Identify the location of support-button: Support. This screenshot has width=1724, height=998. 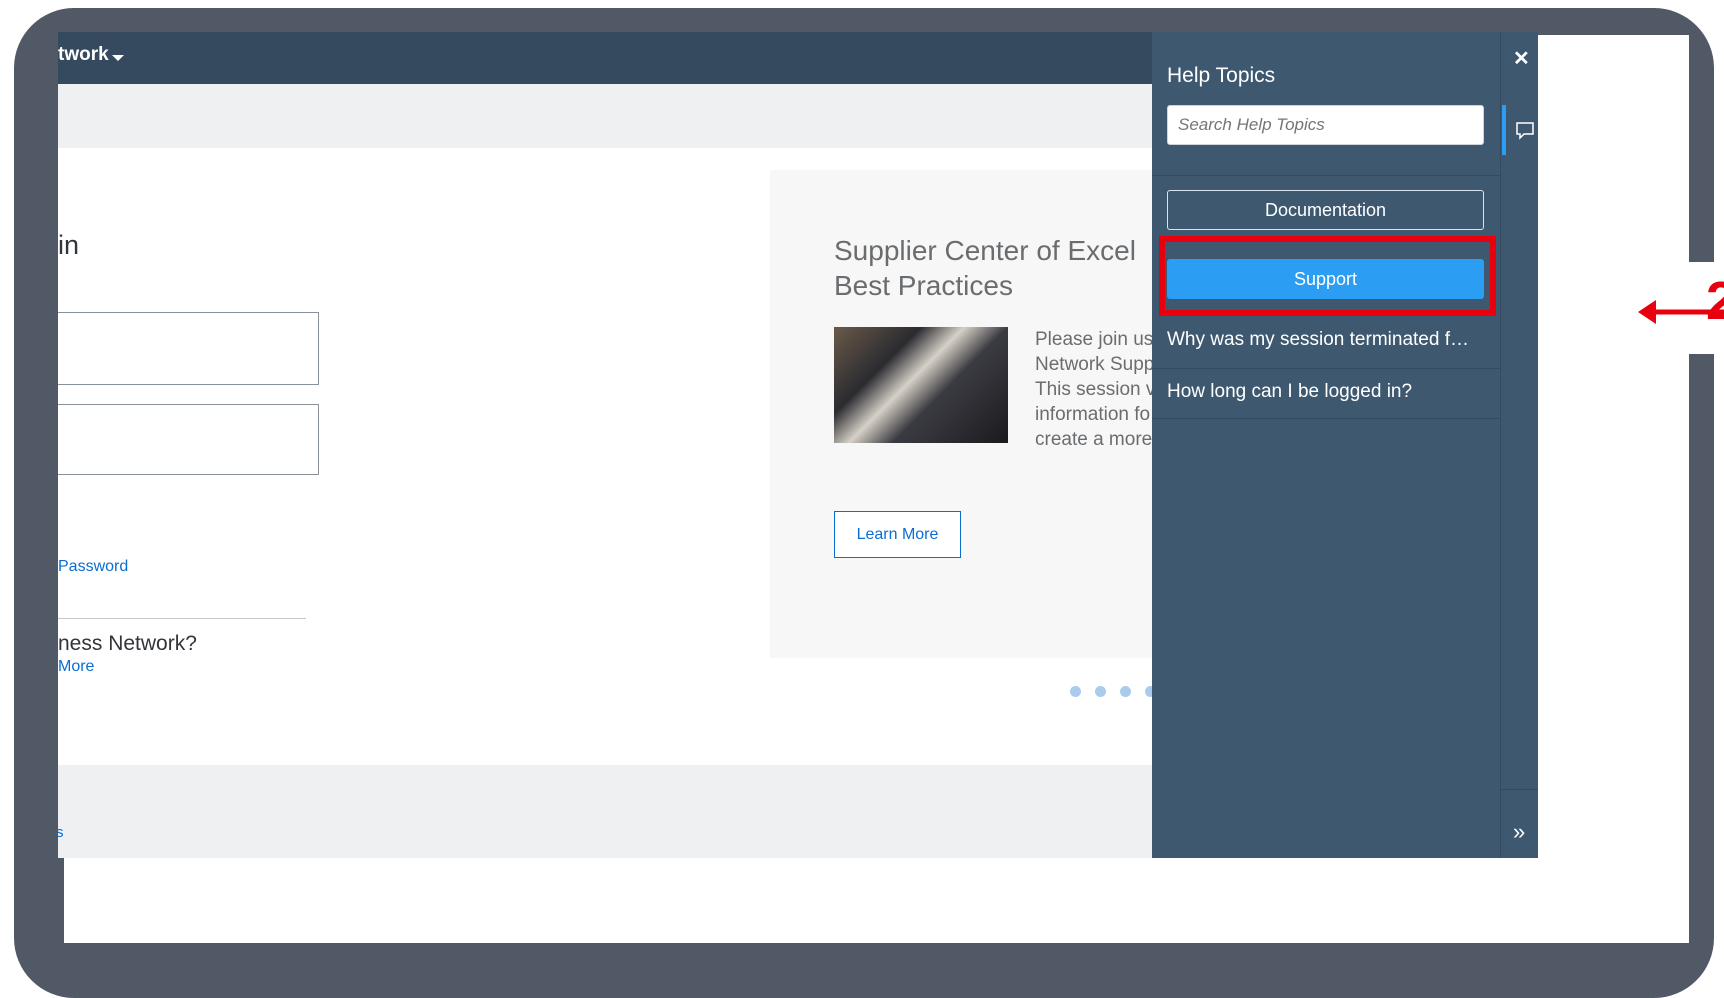
(1325, 279).